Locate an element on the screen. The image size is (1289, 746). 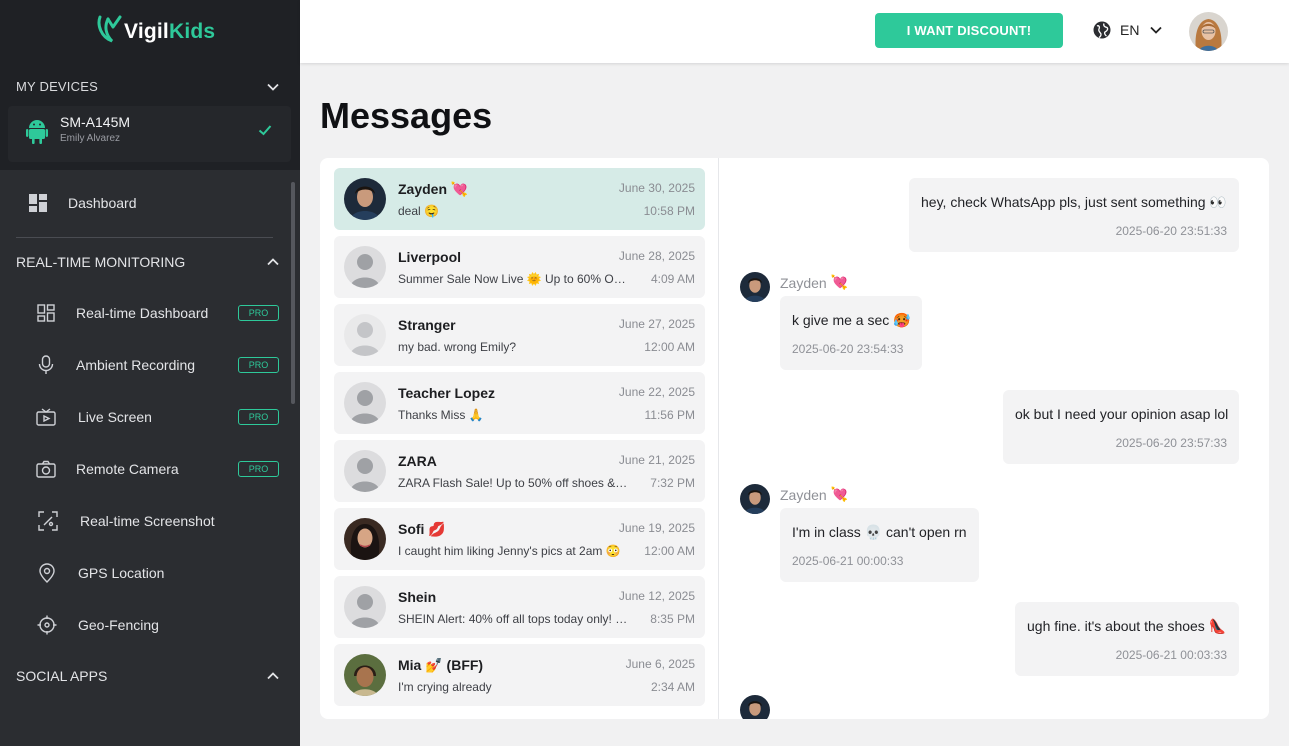
device-name: SM-A145M is located at coordinates (95, 122).